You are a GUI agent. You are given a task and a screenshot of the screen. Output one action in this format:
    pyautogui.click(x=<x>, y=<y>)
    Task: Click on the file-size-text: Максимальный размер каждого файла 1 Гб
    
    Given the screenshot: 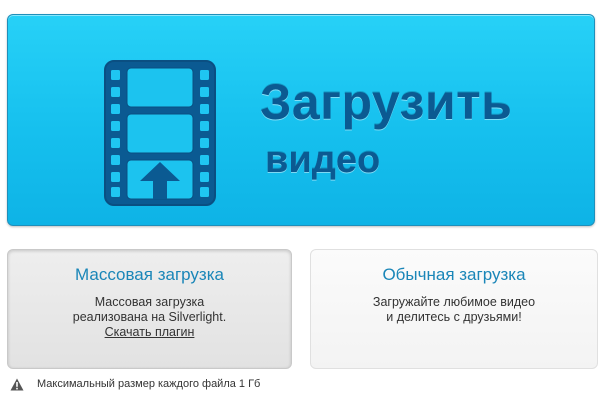 What is the action you would take?
    pyautogui.click(x=149, y=384)
    